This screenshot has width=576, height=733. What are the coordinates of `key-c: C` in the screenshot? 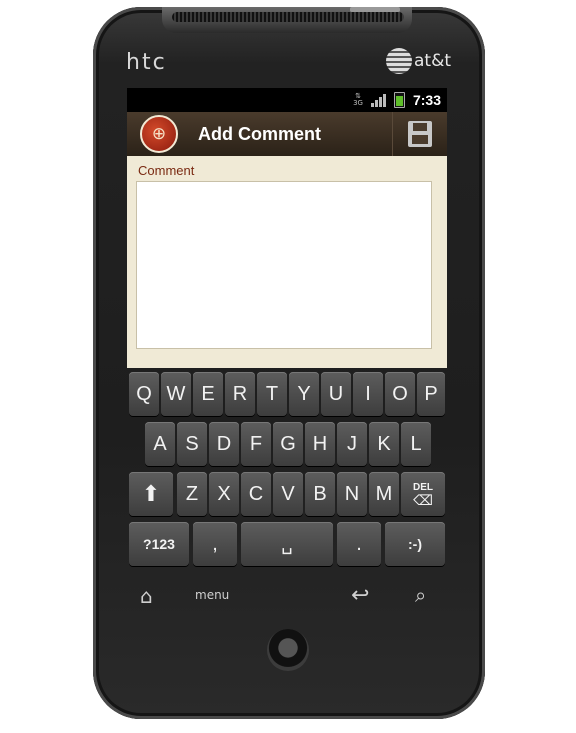 It's located at (256, 494).